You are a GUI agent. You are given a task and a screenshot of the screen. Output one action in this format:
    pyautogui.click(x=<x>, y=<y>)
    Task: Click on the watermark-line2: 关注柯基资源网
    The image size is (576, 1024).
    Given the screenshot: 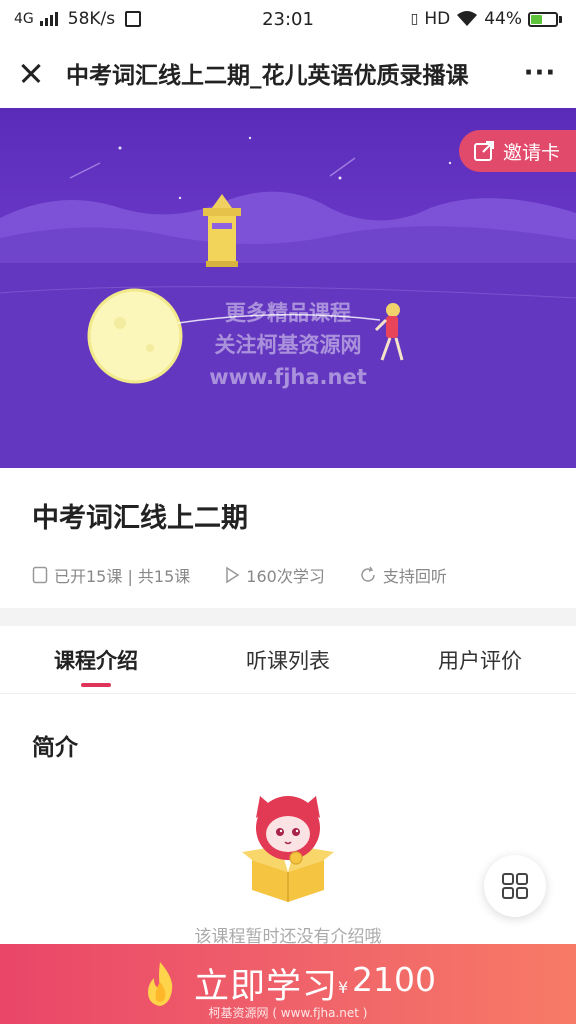 What is the action you would take?
    pyautogui.click(x=288, y=345)
    